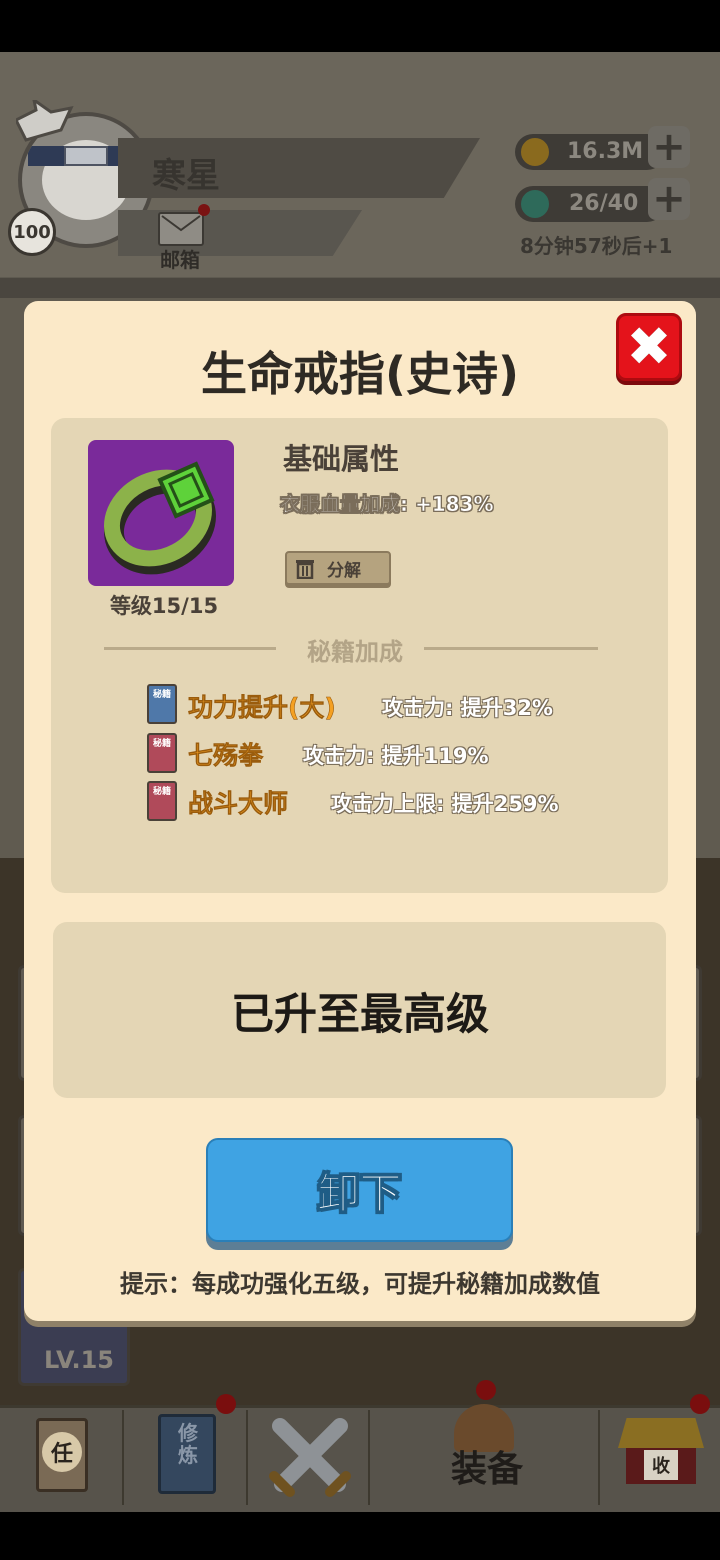 Image resolution: width=720 pixels, height=1560 pixels. Describe the element at coordinates (604, 203) in the screenshot. I see `energy-amount: 26/40` at that location.